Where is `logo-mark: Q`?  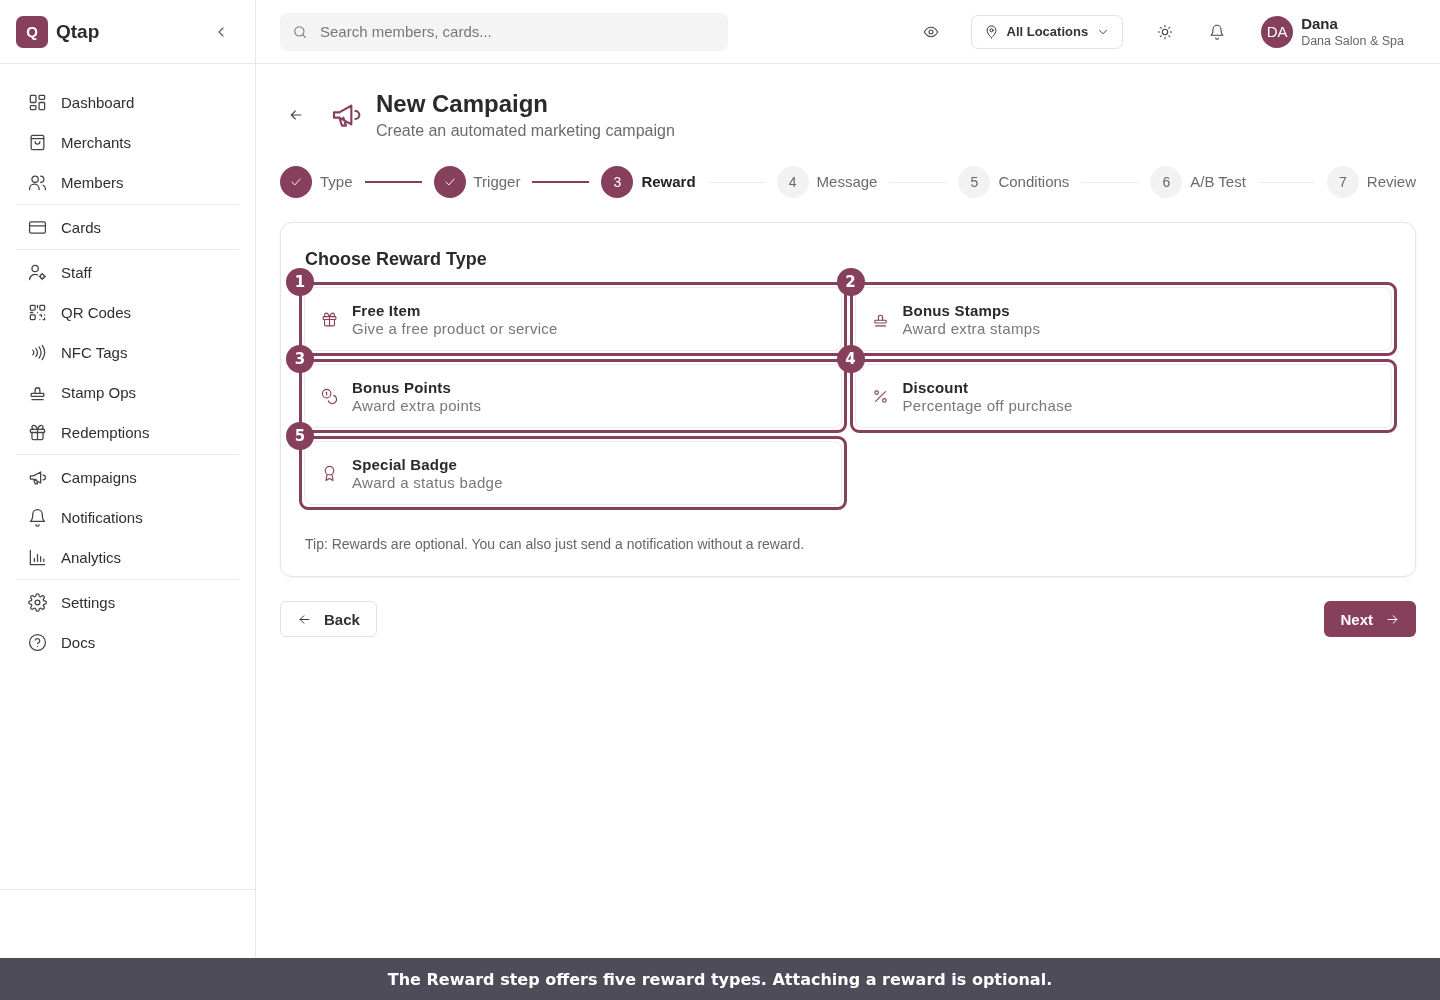
logo-mark: Q is located at coordinates (32, 31).